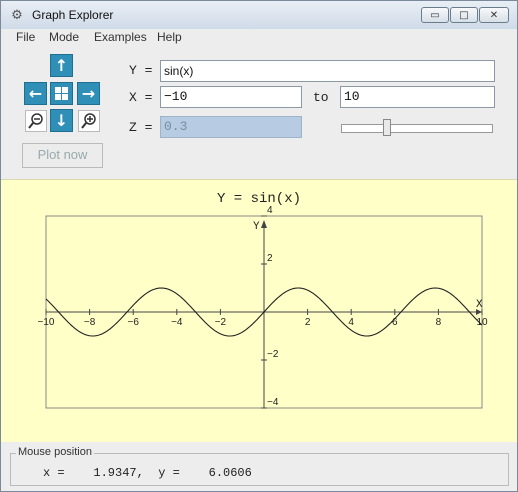 This screenshot has width=518, height=492. I want to click on z-field: 0.3, so click(231, 127).